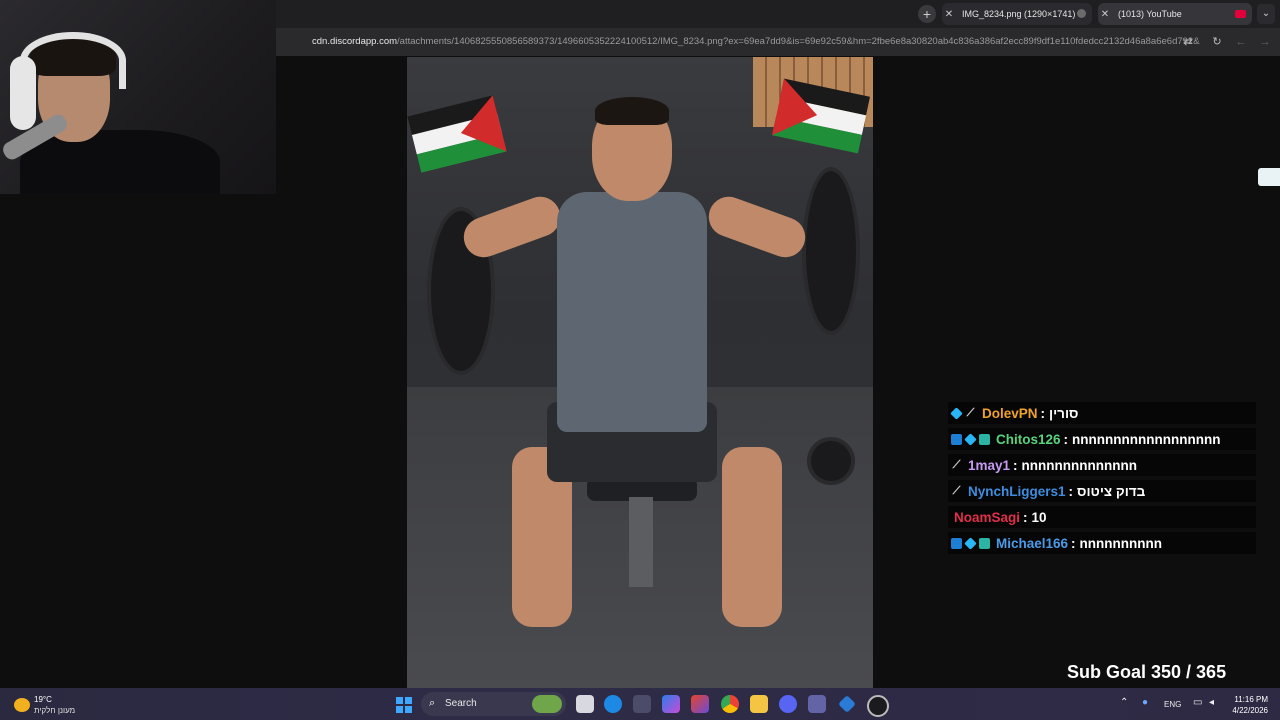  I want to click on left-arm, so click(512, 227).